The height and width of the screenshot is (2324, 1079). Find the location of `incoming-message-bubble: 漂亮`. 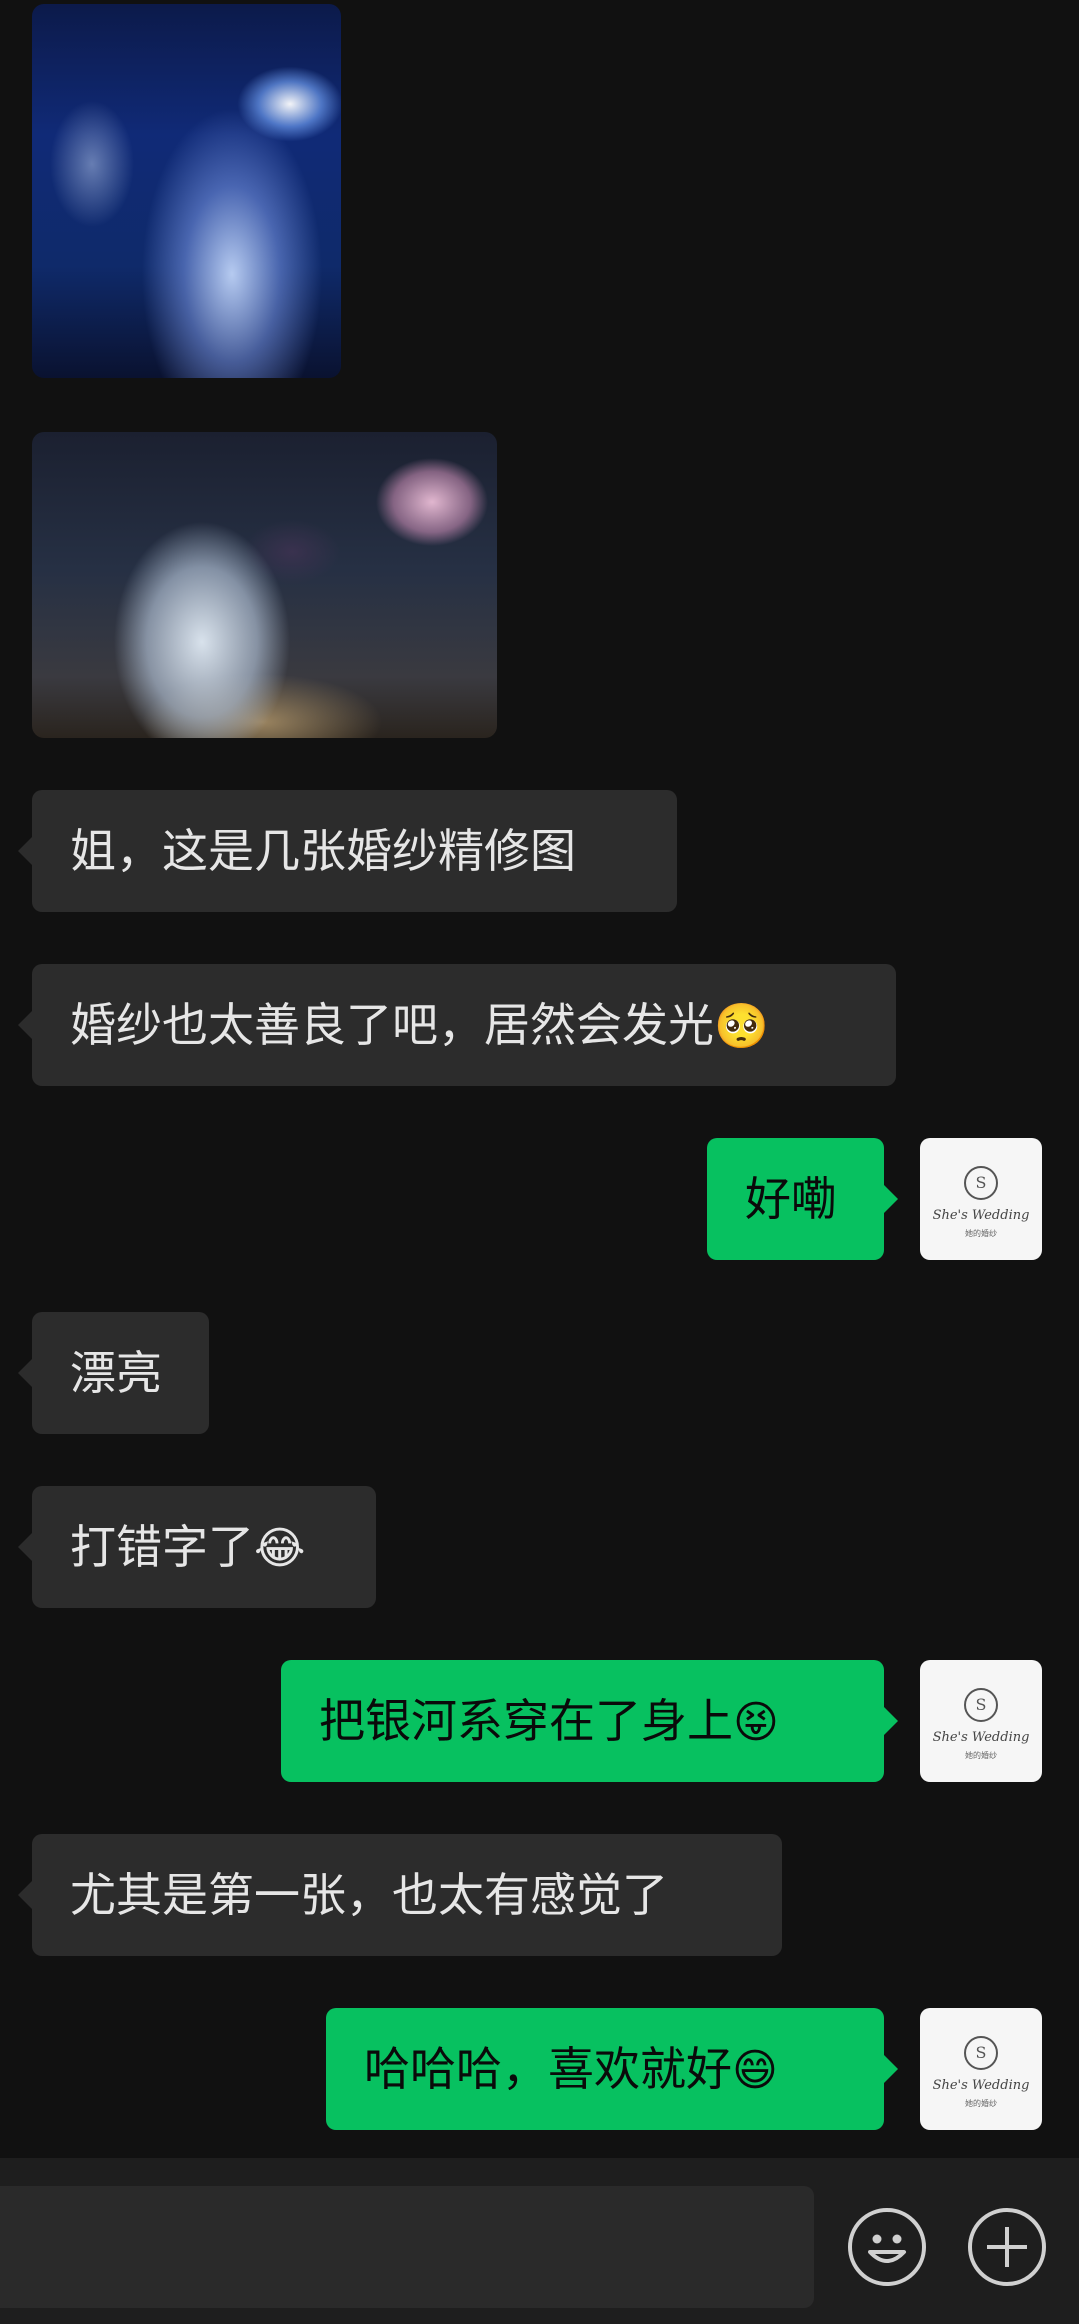

incoming-message-bubble: 漂亮 is located at coordinates (113, 1373).